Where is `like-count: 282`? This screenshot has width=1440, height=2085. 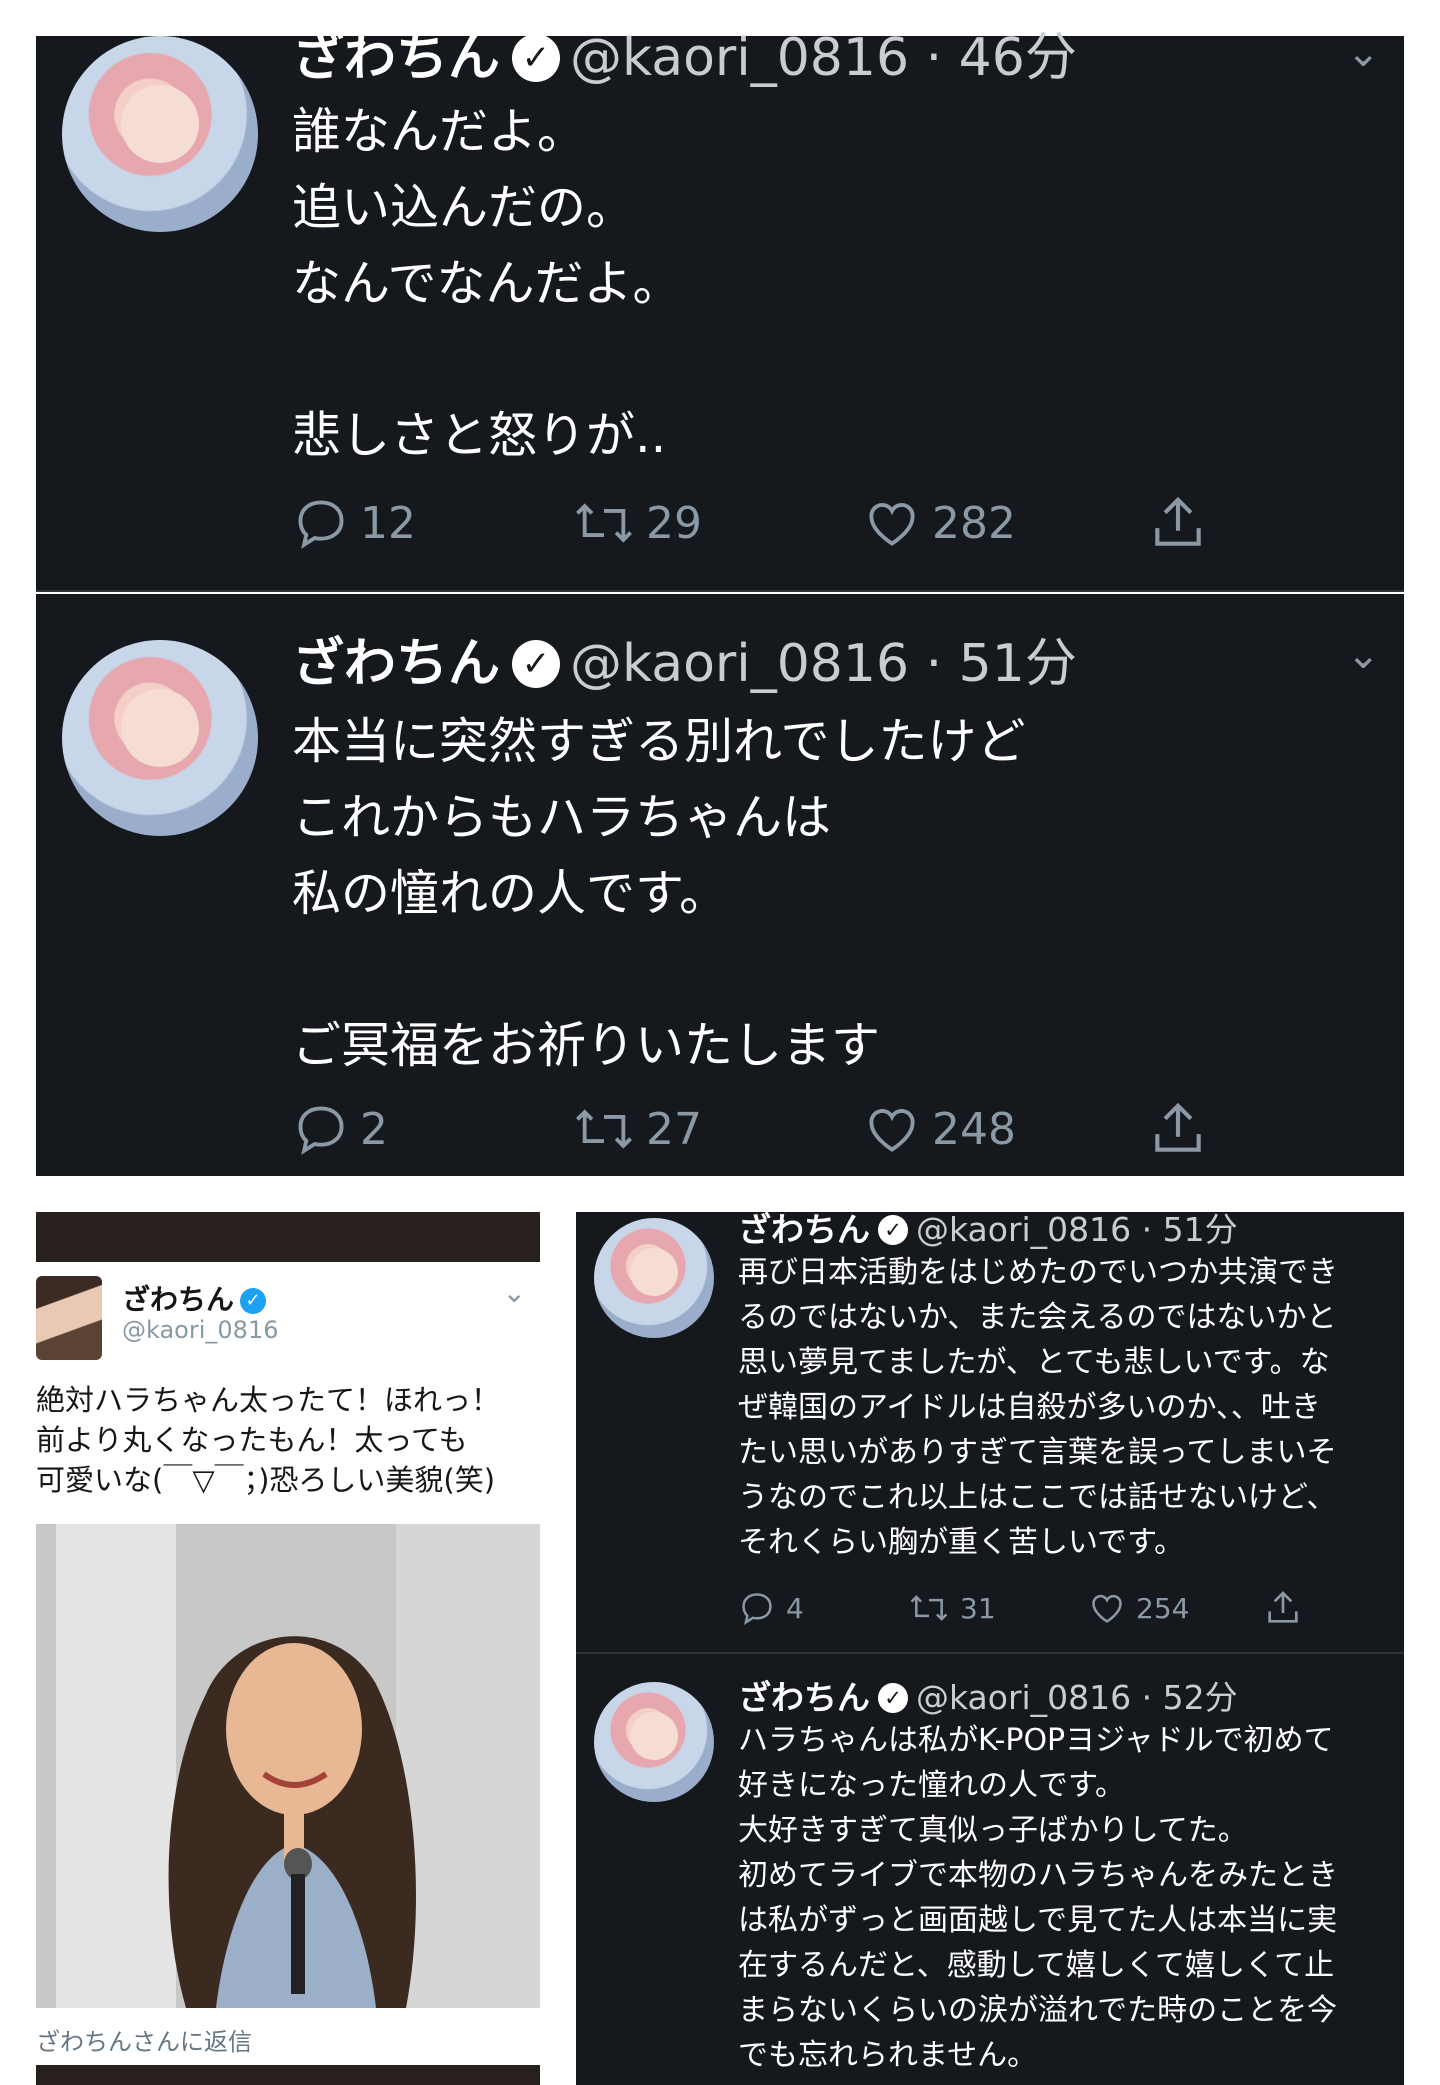
like-count: 282 is located at coordinates (974, 523).